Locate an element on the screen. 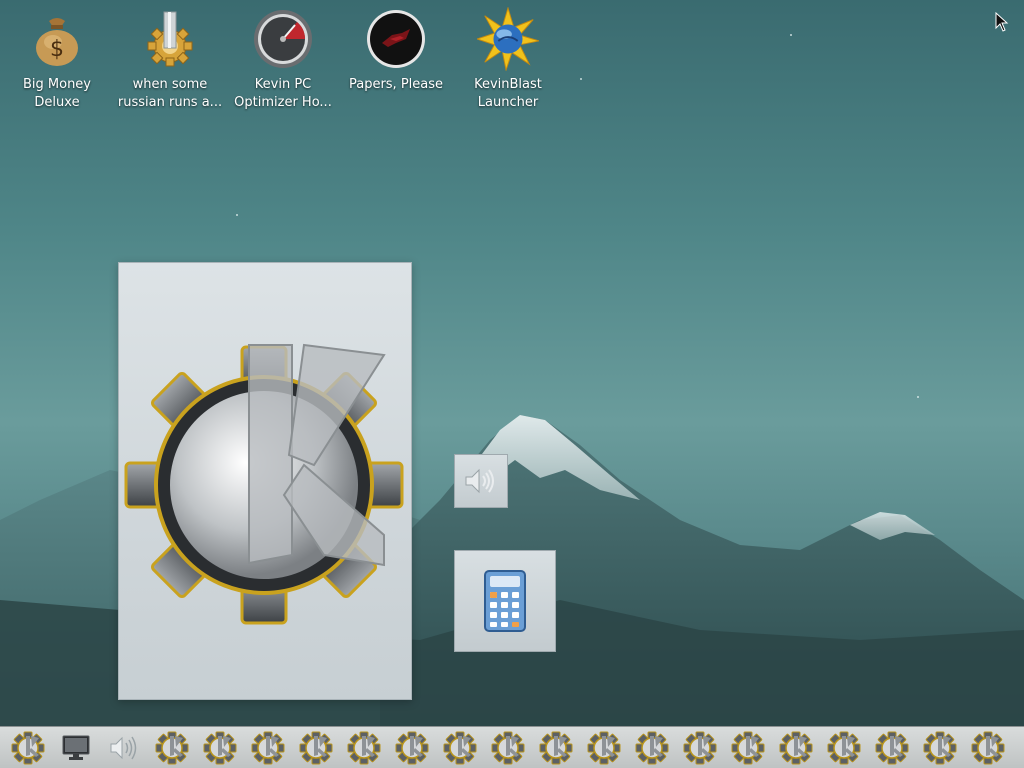 The height and width of the screenshot is (768, 1024). taskbar-item-display is located at coordinates (76, 748).